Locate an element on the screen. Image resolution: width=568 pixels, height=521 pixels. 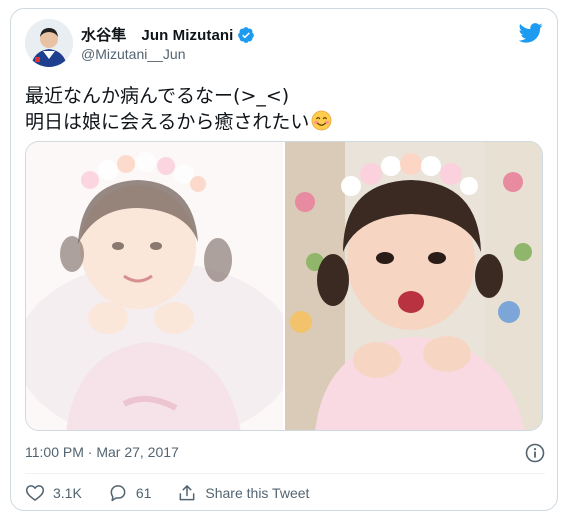
share-button: Share this Tweet is located at coordinates (243, 493).